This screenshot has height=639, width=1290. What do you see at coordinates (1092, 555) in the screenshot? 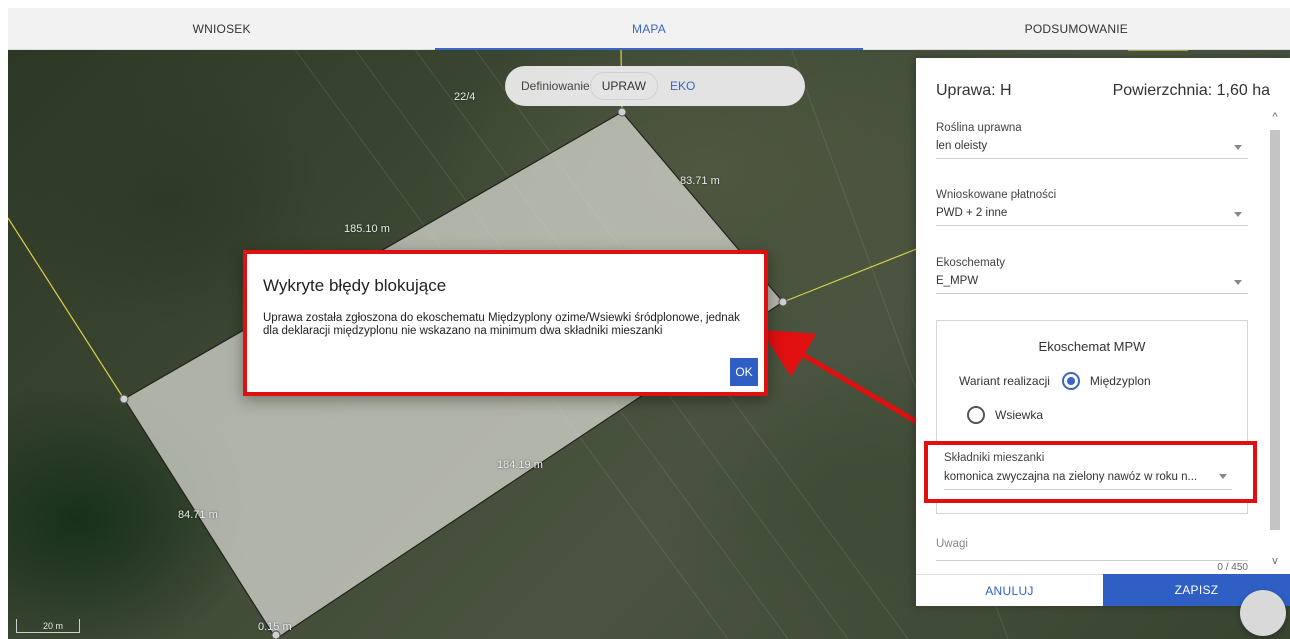
I see `uwagi-field: Uwagi 0 / 450` at bounding box center [1092, 555].